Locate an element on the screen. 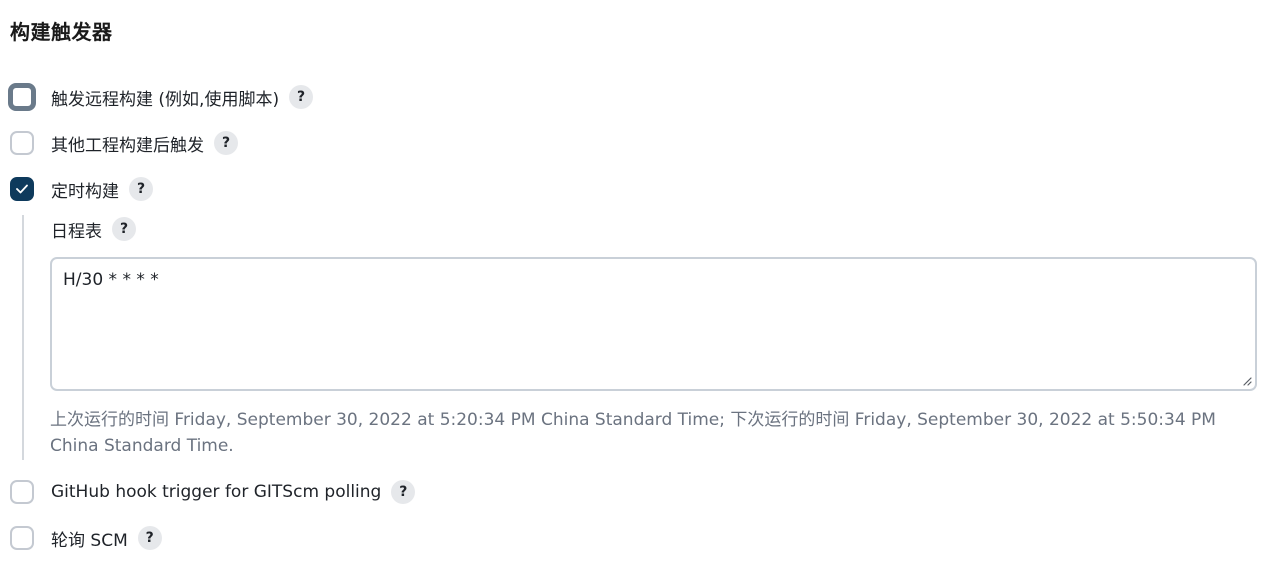 The image size is (1276, 576). trigger-remote-build-row: 触发远程构建 (例如,使用脚本) ? is located at coordinates (161, 97).